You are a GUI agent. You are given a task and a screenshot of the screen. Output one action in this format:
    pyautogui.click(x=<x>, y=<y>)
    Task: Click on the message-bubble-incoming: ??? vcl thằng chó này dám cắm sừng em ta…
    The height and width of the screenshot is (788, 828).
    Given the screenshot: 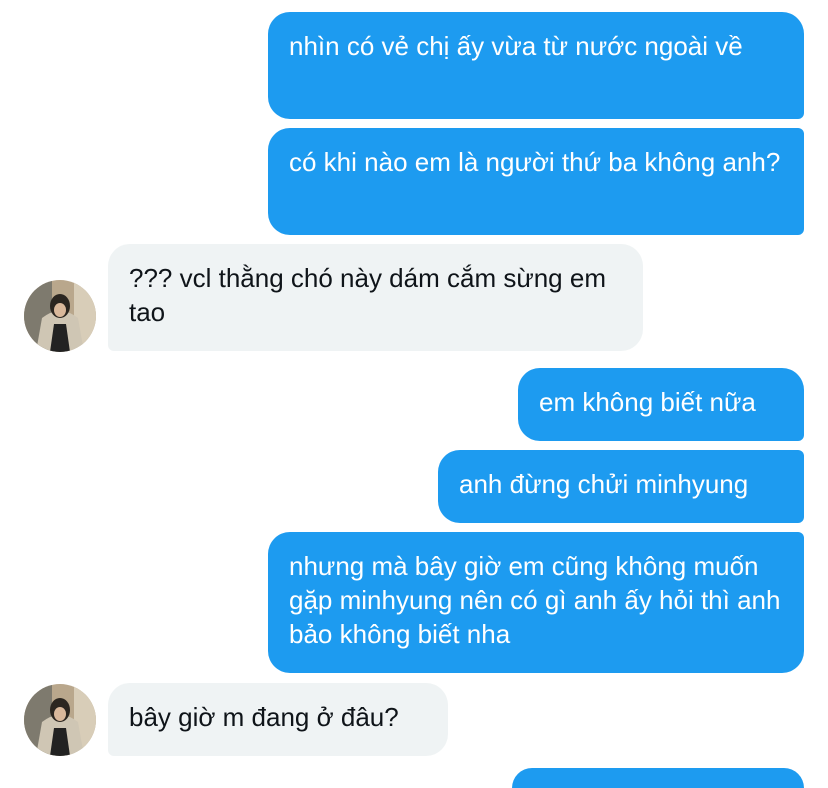 What is the action you would take?
    pyautogui.click(x=375, y=297)
    